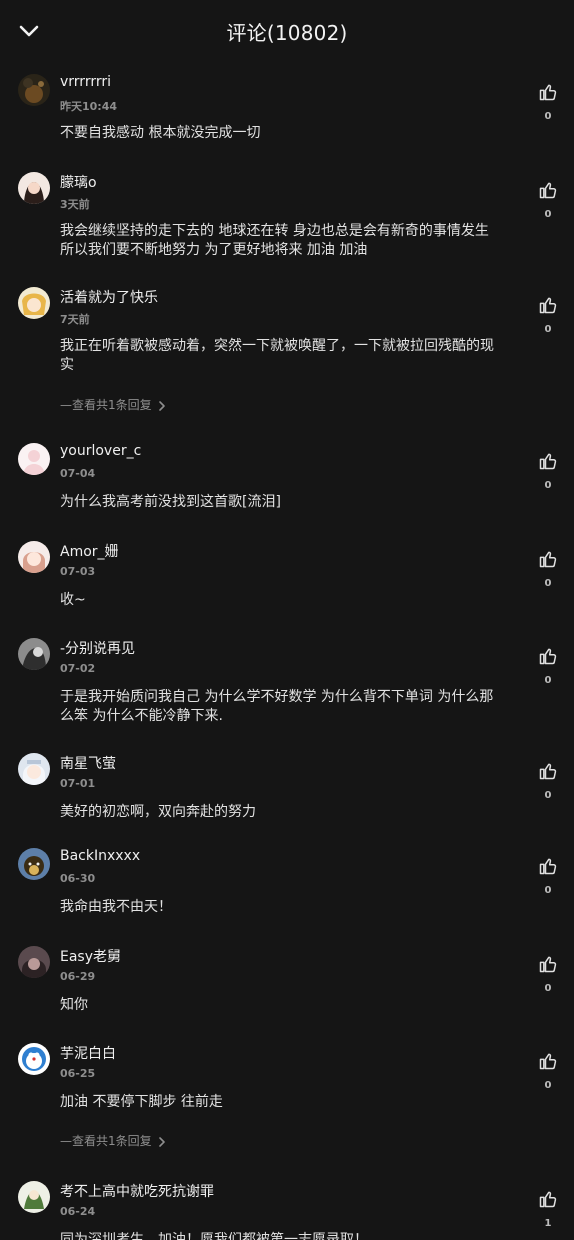 The width and height of the screenshot is (574, 1240). I want to click on comment-item: 南星飞萤 07-01 美好的初恋啊，双向奔赴的努力 0, so click(287, 793).